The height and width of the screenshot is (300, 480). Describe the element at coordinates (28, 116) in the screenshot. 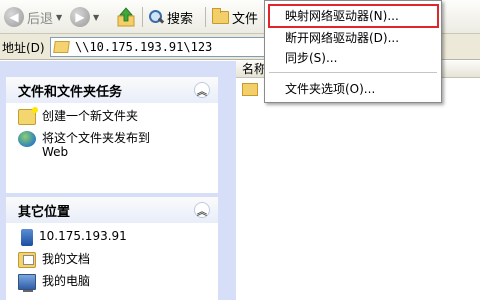

I see `new-folder-icon` at that location.